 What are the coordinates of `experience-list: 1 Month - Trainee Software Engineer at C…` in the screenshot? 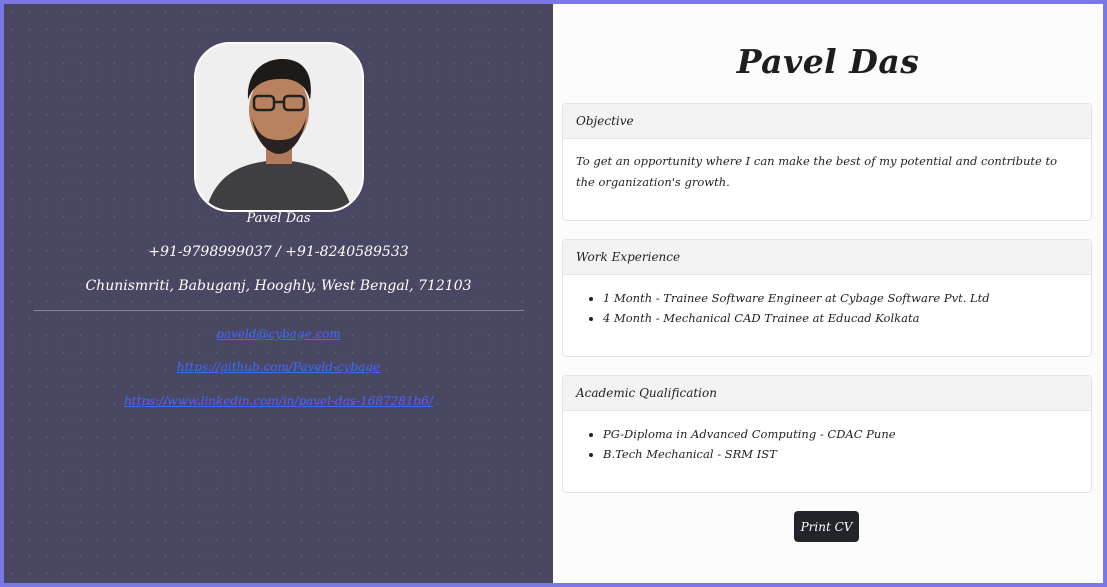 It's located at (827, 308).